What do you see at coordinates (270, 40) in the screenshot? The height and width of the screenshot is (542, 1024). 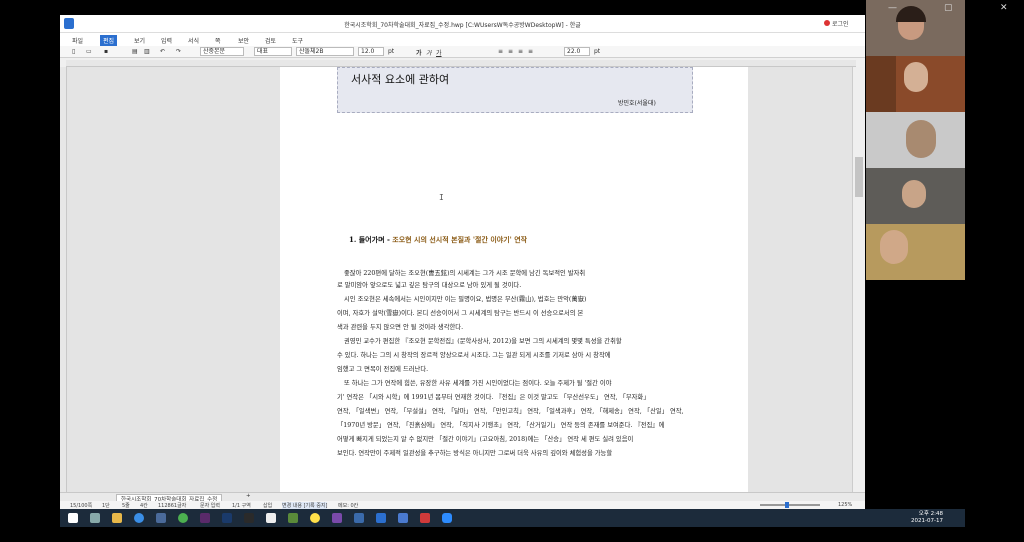 I see `menu-review: 검토` at bounding box center [270, 40].